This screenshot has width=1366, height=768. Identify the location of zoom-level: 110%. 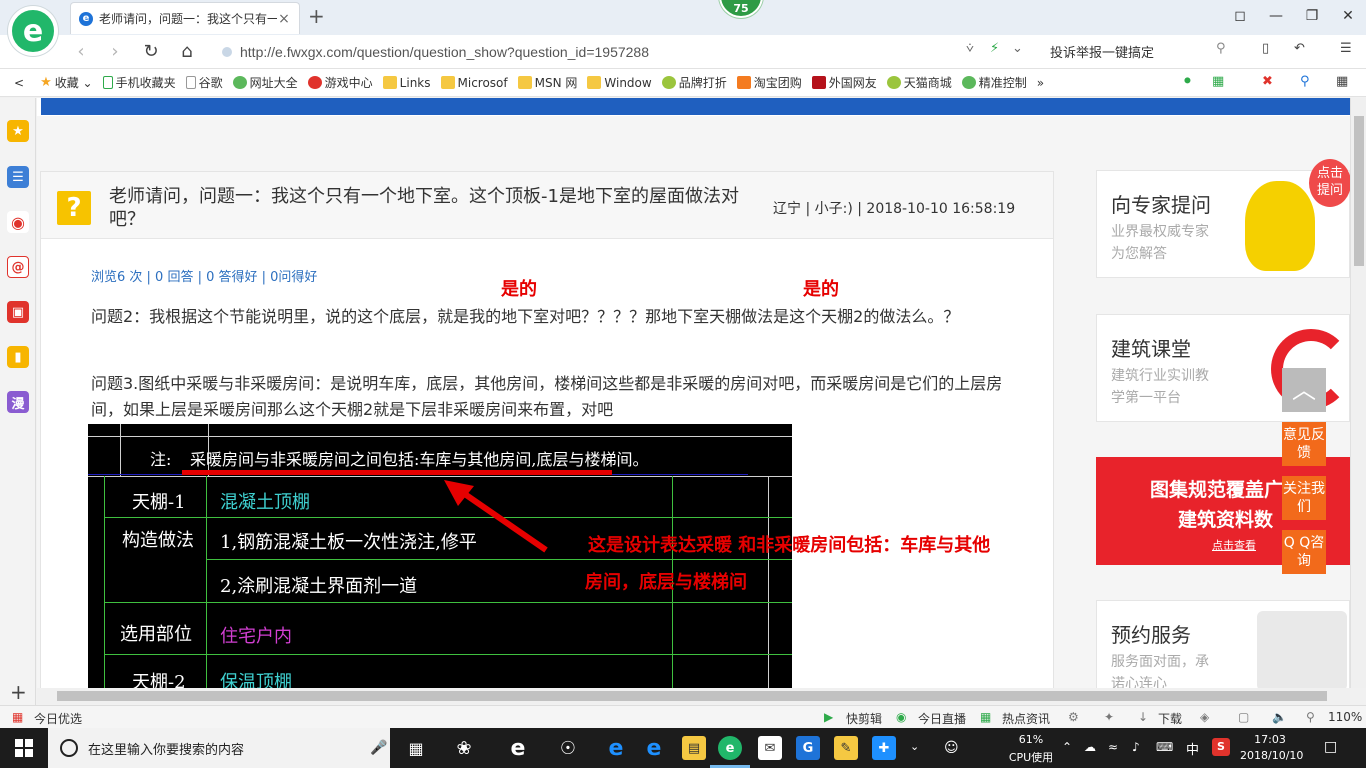
(1345, 717).